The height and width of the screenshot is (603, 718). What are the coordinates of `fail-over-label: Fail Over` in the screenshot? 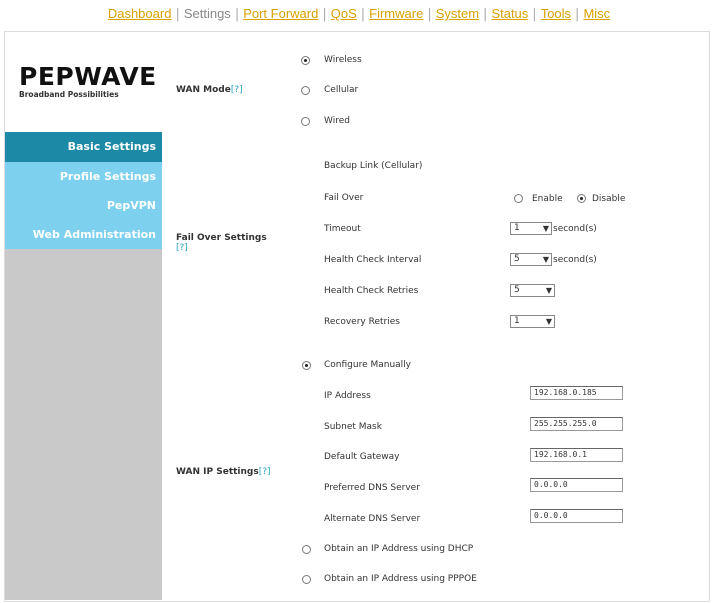 It's located at (344, 198).